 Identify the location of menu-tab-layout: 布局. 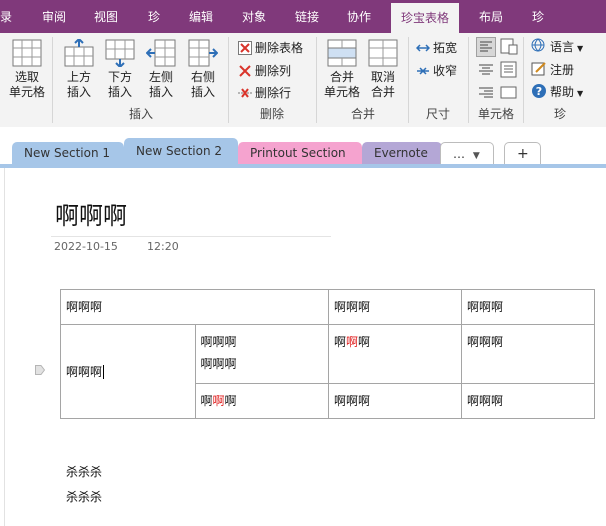
(491, 16).